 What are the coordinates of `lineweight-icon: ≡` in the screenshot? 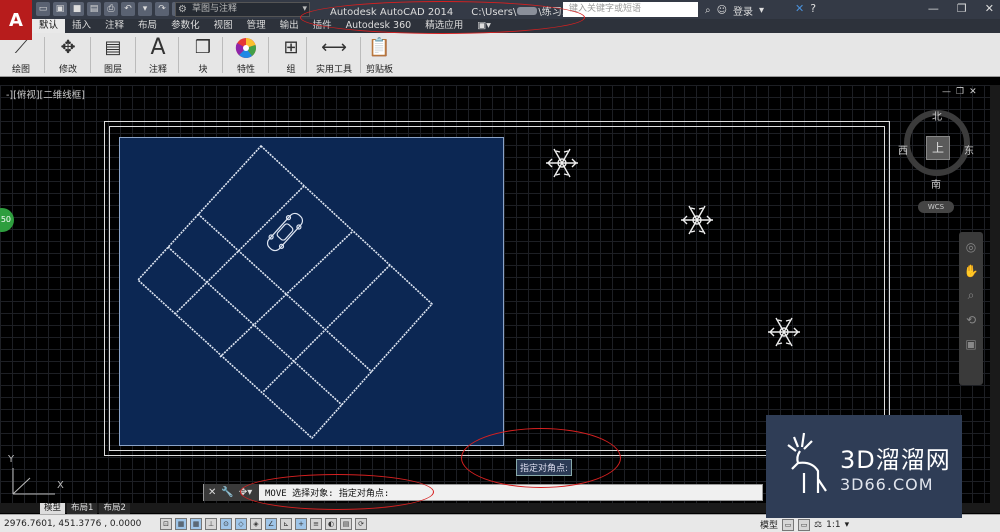 It's located at (316, 523).